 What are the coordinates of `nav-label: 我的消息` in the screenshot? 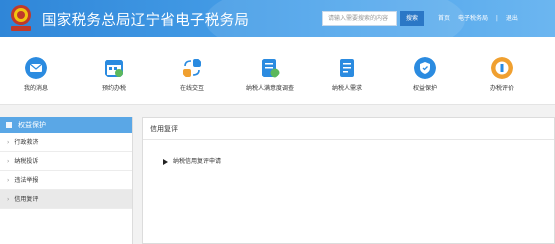 It's located at (35, 88).